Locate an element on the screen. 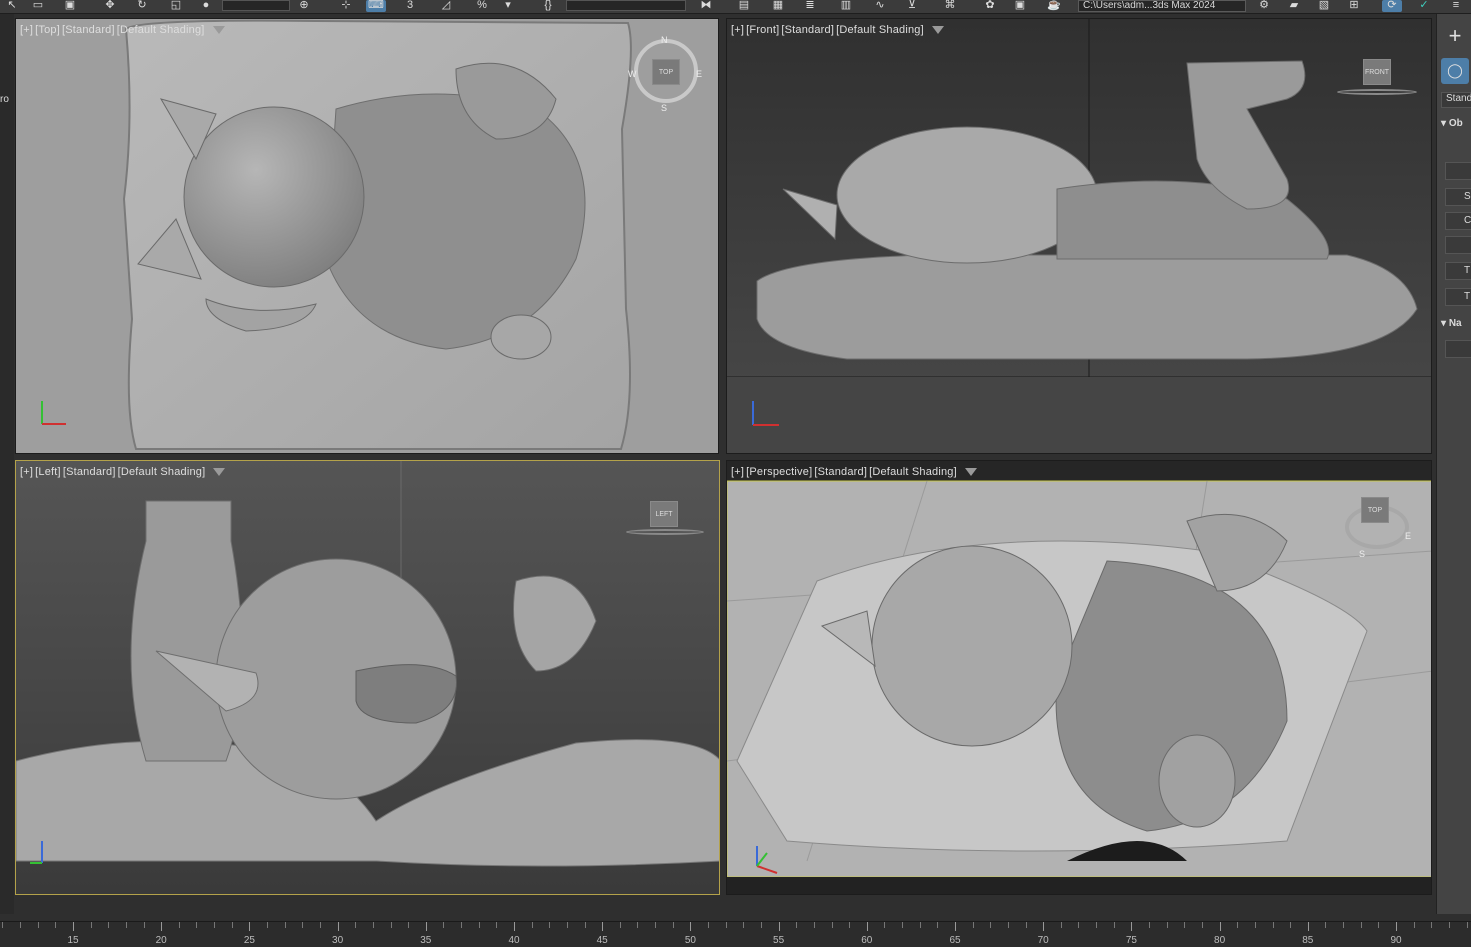 The height and width of the screenshot is (947, 1471). window-crossing-icon: ▣ is located at coordinates (70, 6).